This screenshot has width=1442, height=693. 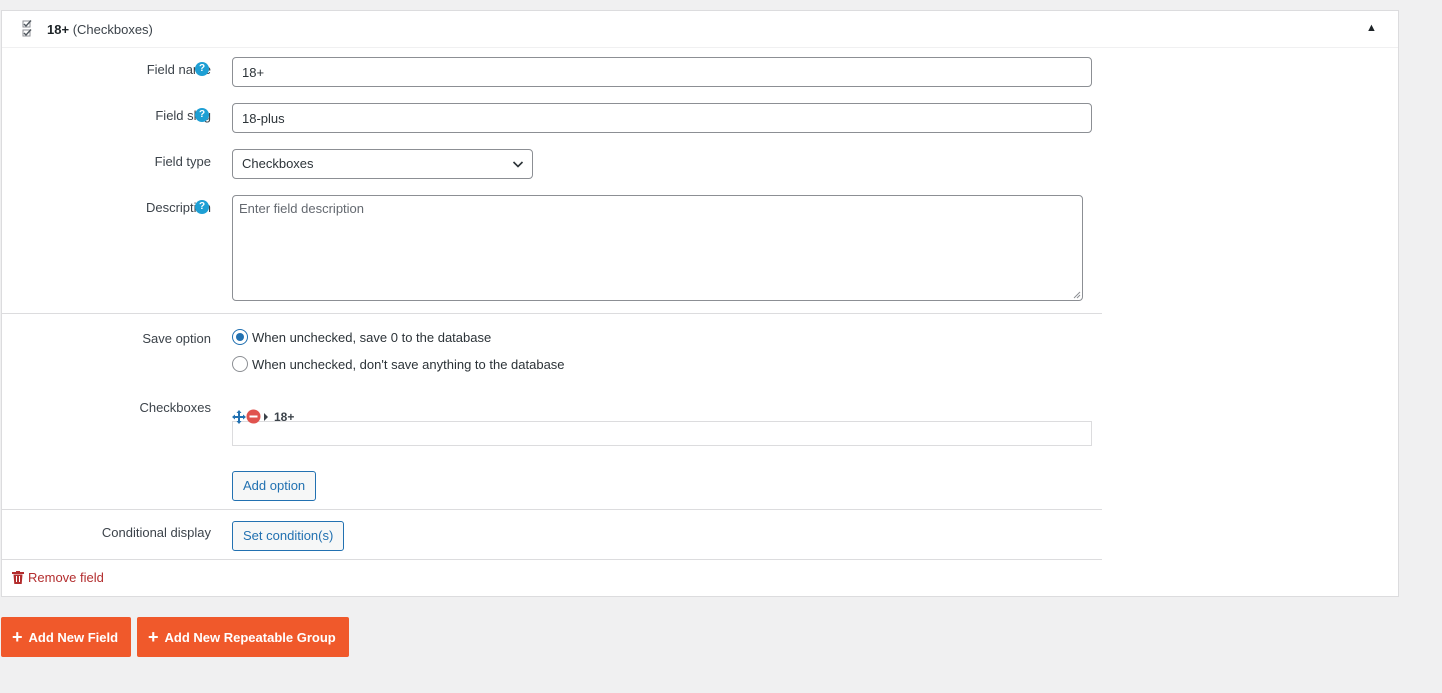 What do you see at coordinates (284, 416) in the screenshot?
I see `checkbox-option-label: 18+` at bounding box center [284, 416].